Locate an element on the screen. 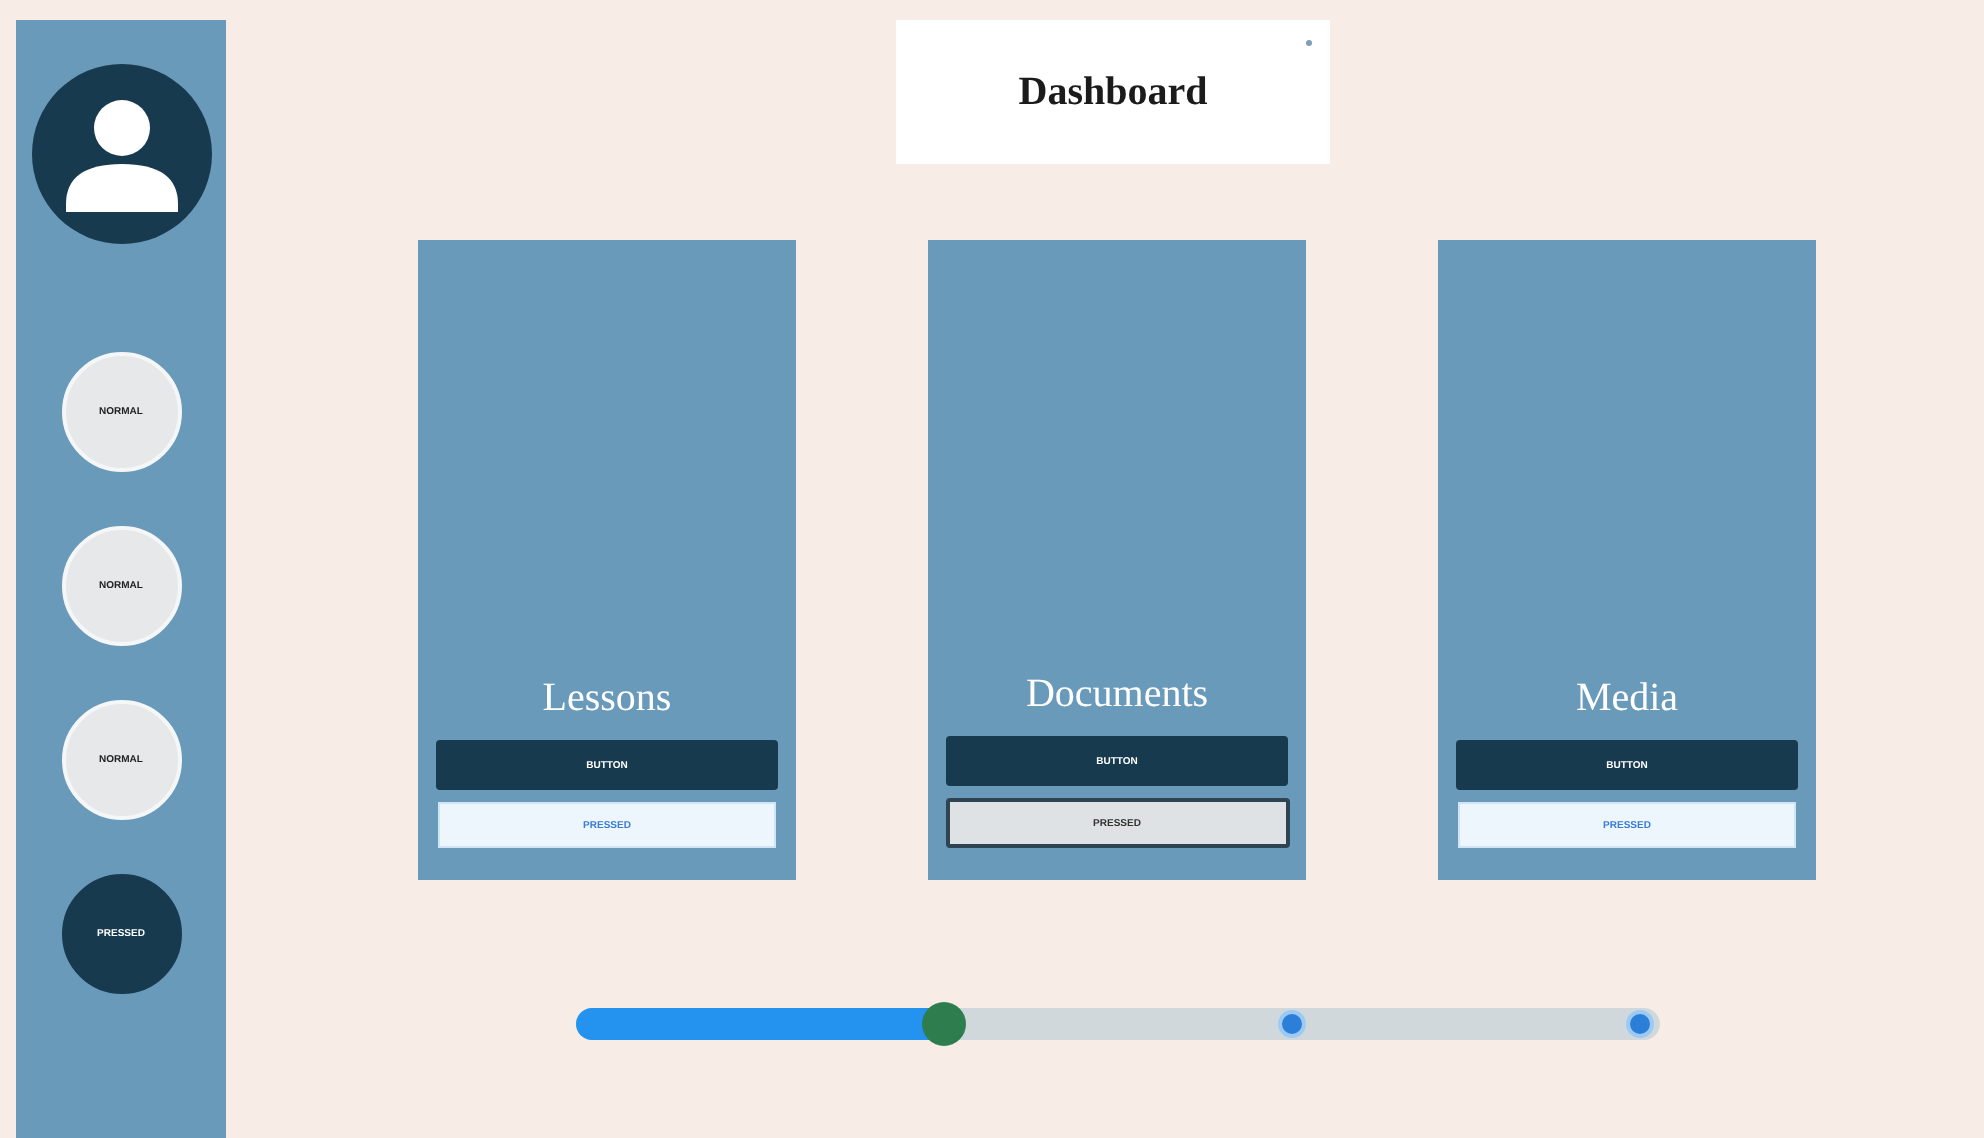 The image size is (1984, 1138). card-title: Documents is located at coordinates (1117, 695).